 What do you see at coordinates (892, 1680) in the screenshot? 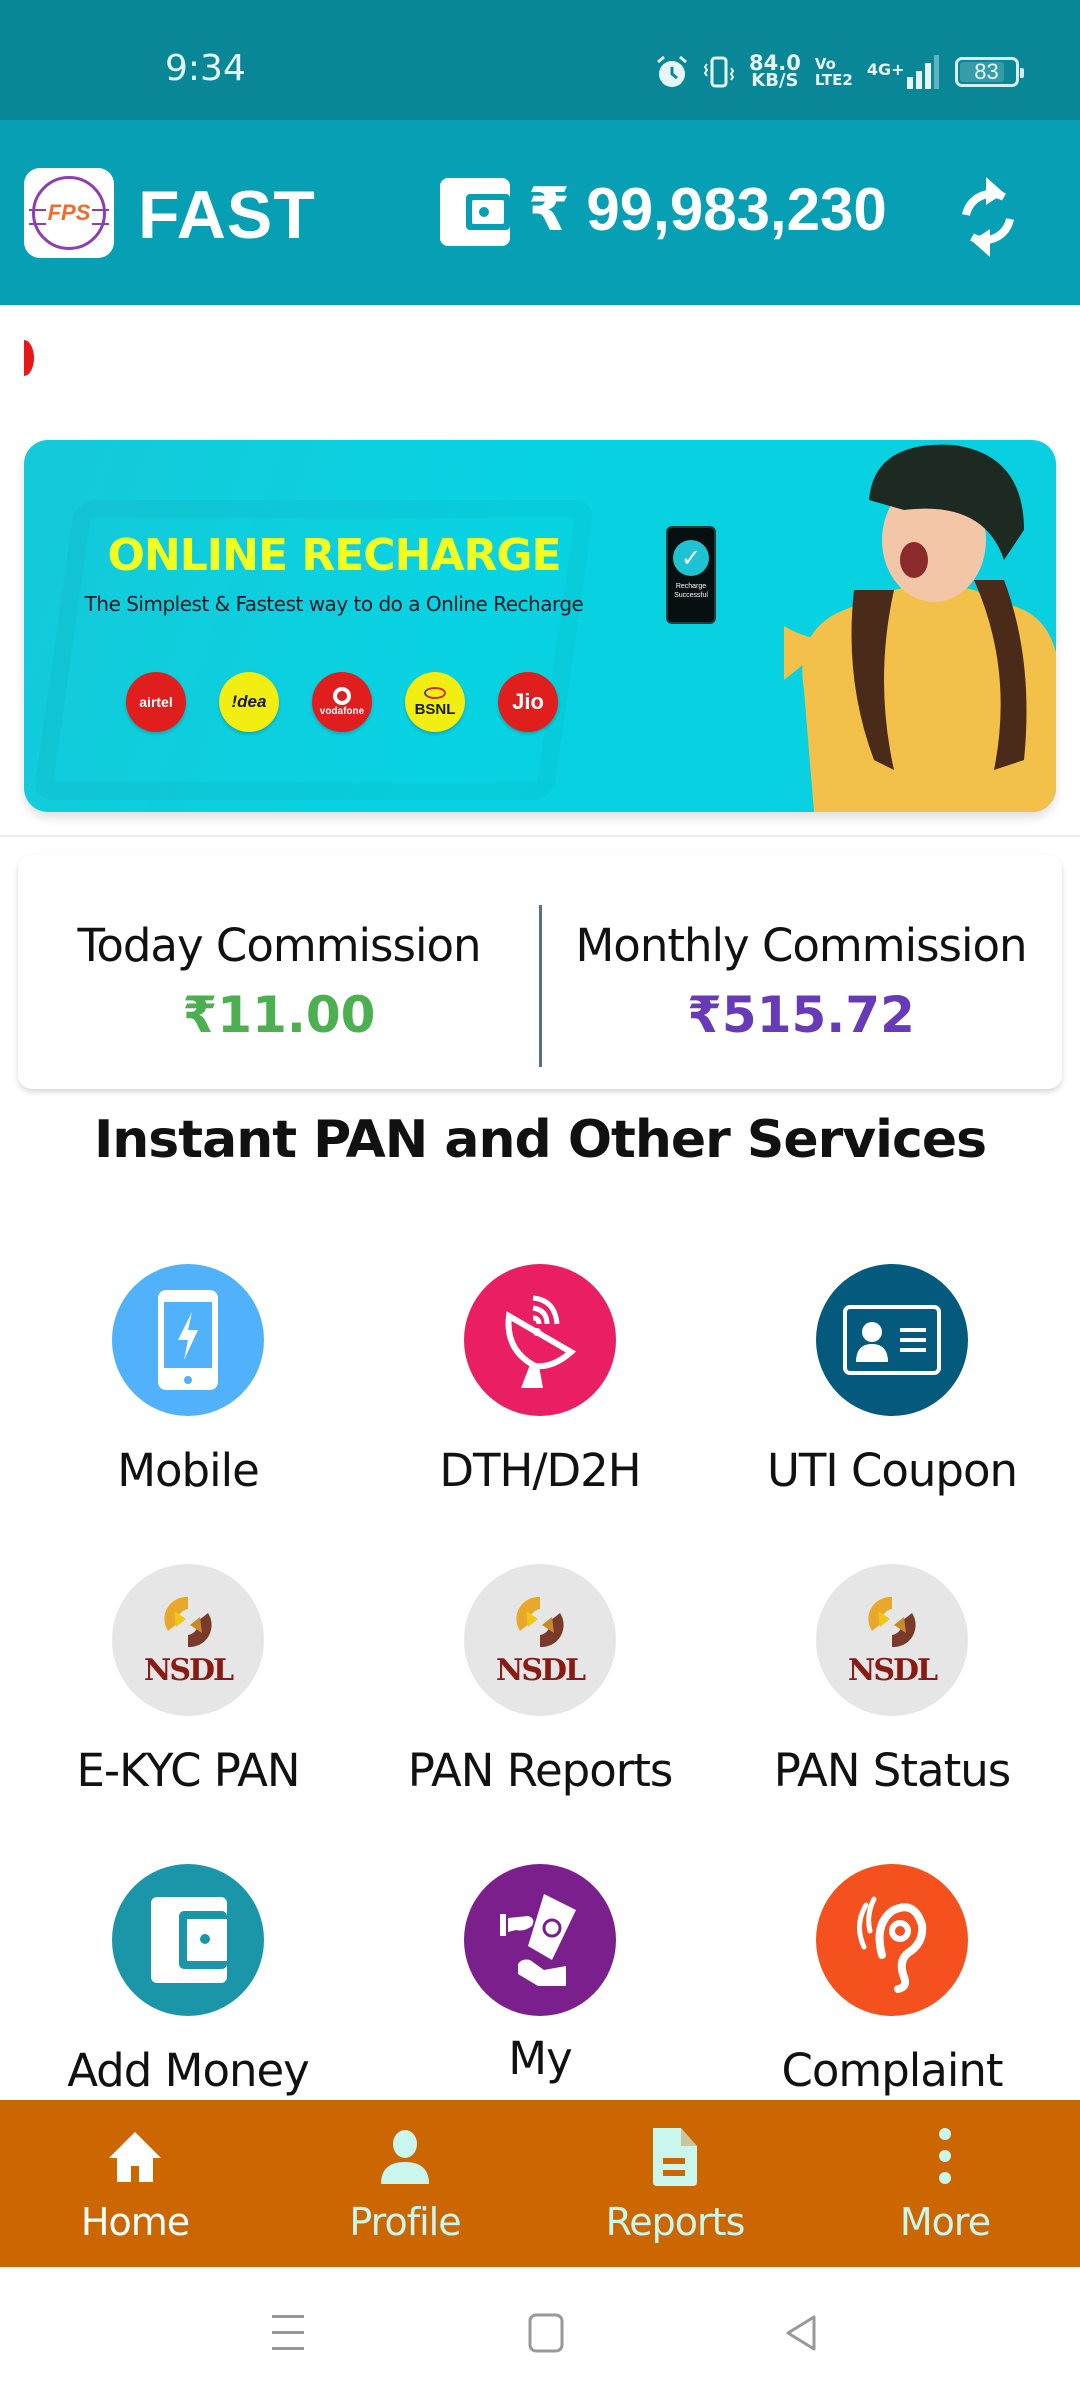
I see `service-pan-status: NSDL PAN Status` at bounding box center [892, 1680].